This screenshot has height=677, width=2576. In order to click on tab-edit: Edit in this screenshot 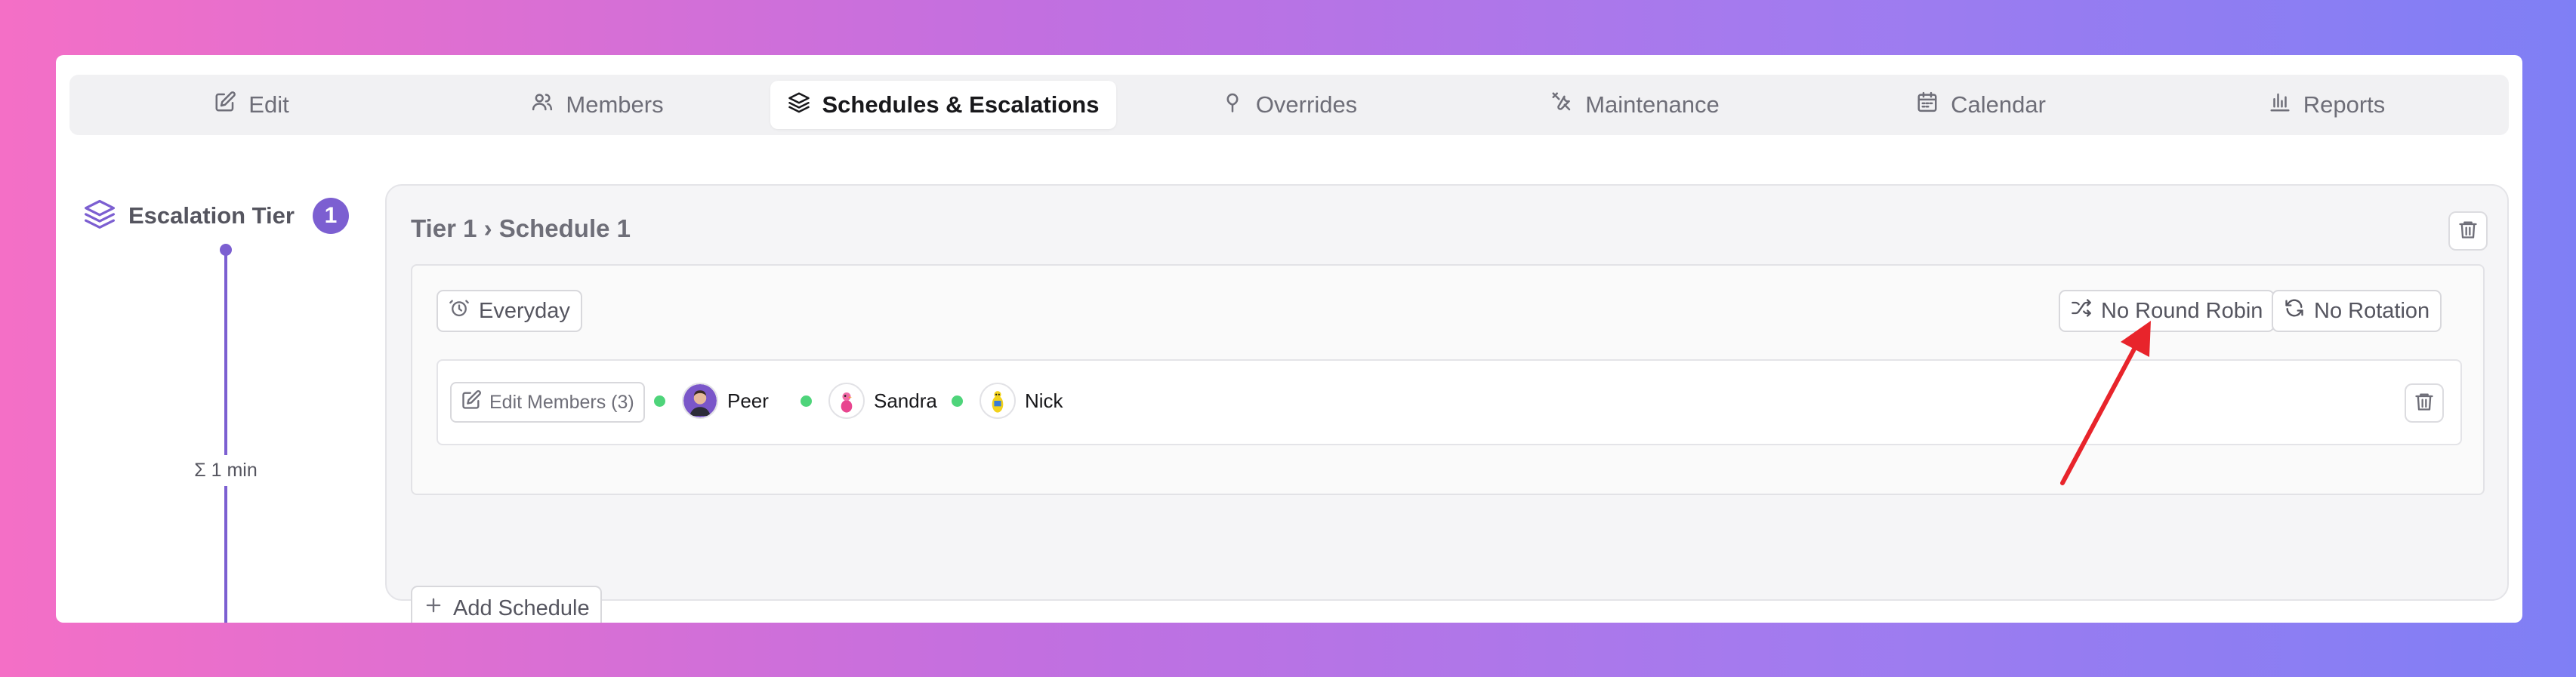, I will do `click(251, 105)`.